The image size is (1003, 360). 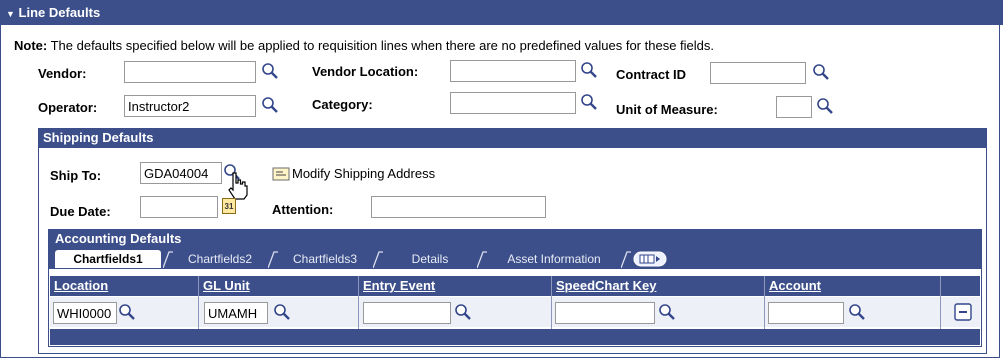 What do you see at coordinates (363, 173) in the screenshot?
I see `modify-shipping-address-link: Modify Shipping Address` at bounding box center [363, 173].